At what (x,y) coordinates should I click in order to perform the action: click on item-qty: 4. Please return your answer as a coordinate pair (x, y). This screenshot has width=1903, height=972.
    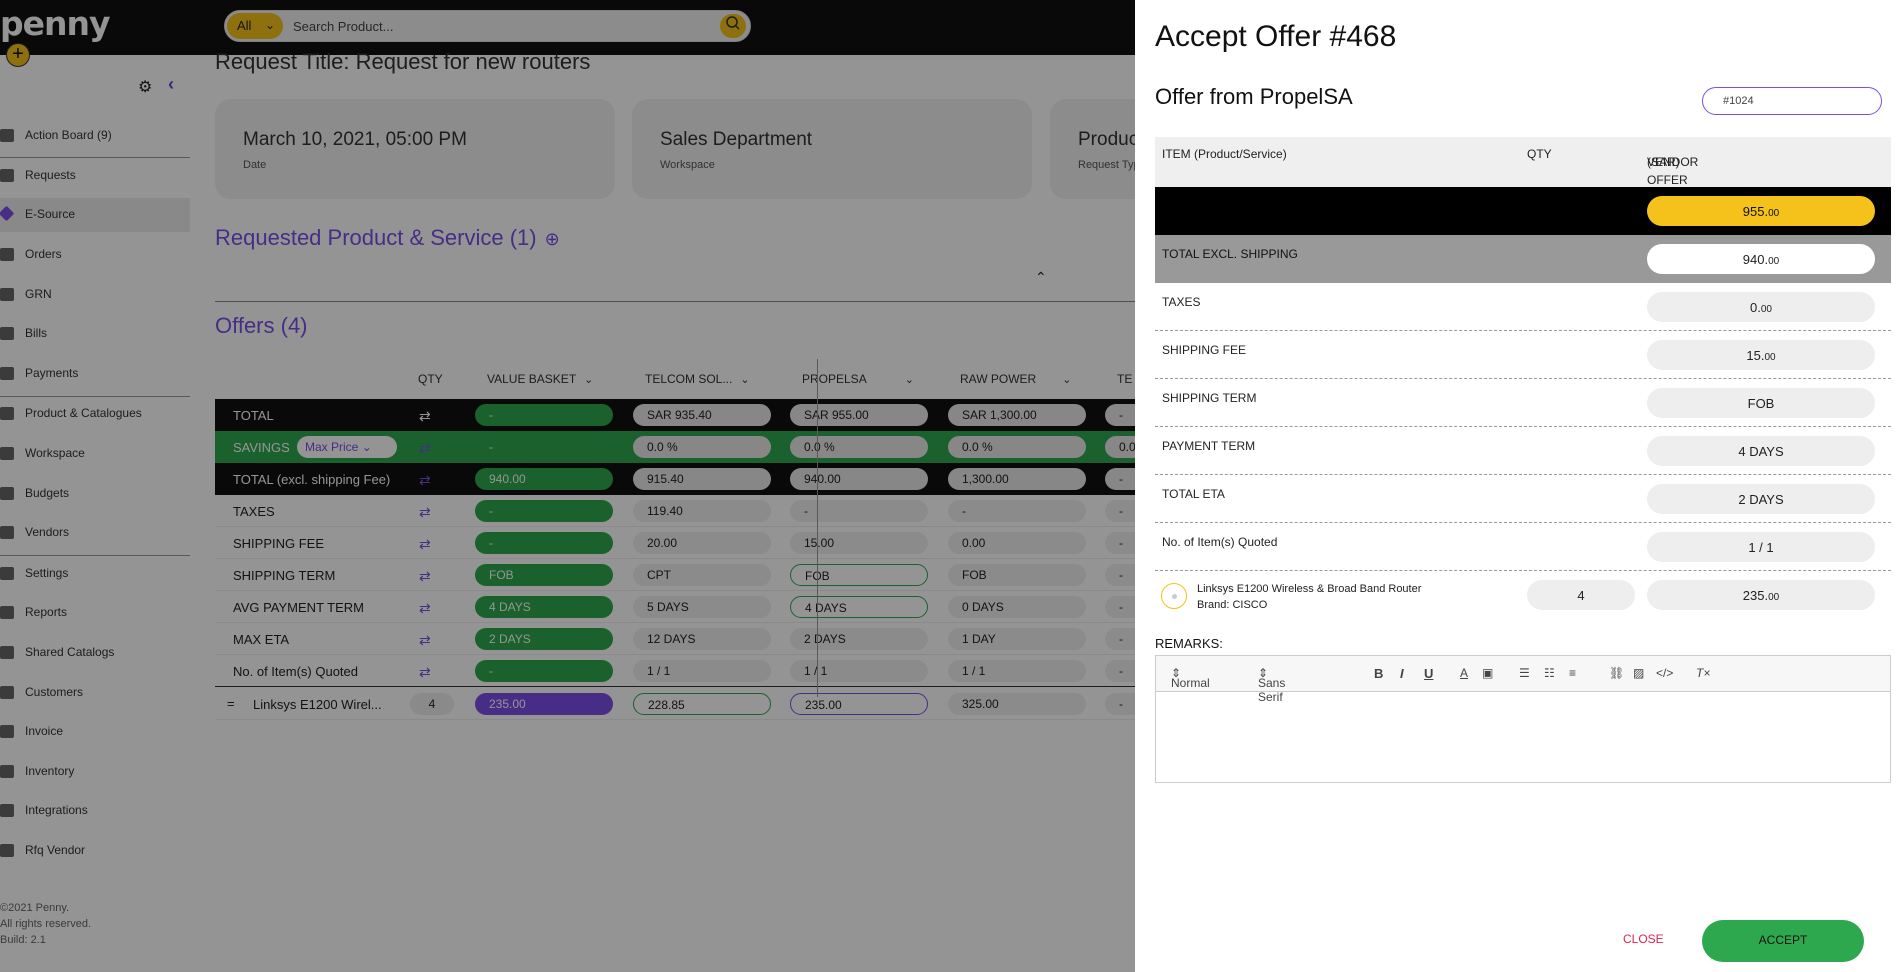
    Looking at the image, I should click on (1581, 595).